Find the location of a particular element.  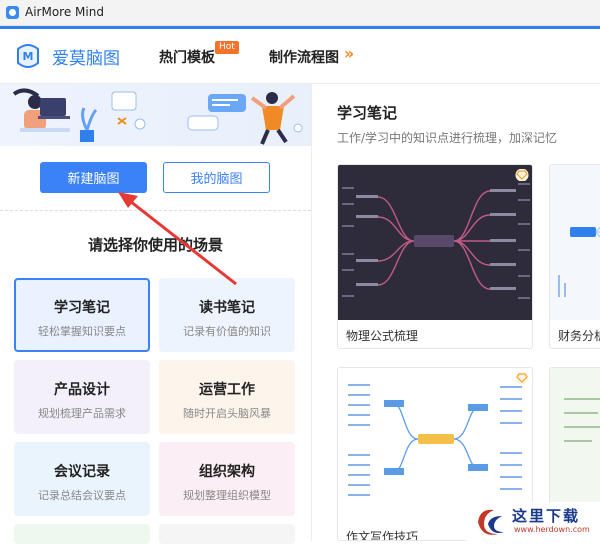

scene-card-title: 组织架构 is located at coordinates (227, 472).